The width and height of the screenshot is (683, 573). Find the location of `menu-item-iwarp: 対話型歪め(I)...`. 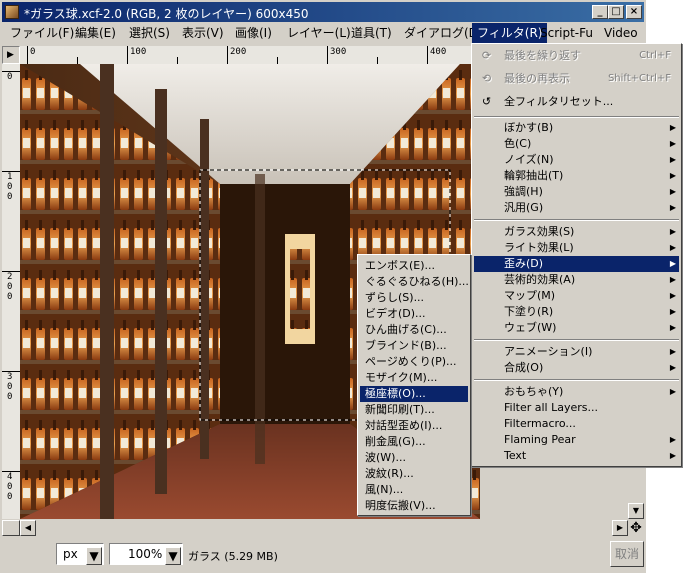

menu-item-iwarp: 対話型歪め(I)... is located at coordinates (414, 426).